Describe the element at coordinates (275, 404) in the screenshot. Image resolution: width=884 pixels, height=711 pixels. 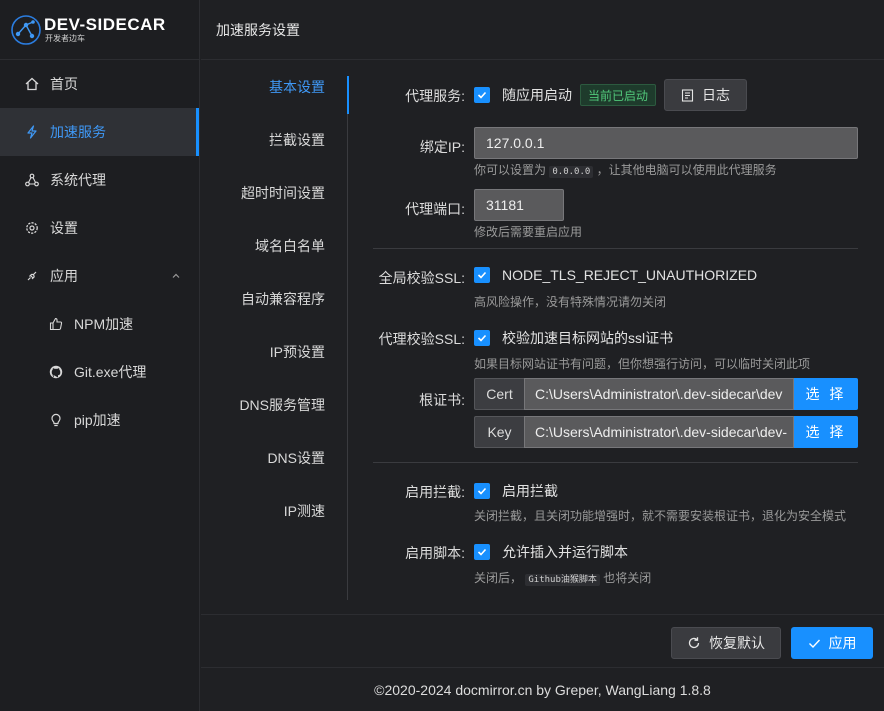
I see `tab-dns-server: DNS服务管理` at that location.